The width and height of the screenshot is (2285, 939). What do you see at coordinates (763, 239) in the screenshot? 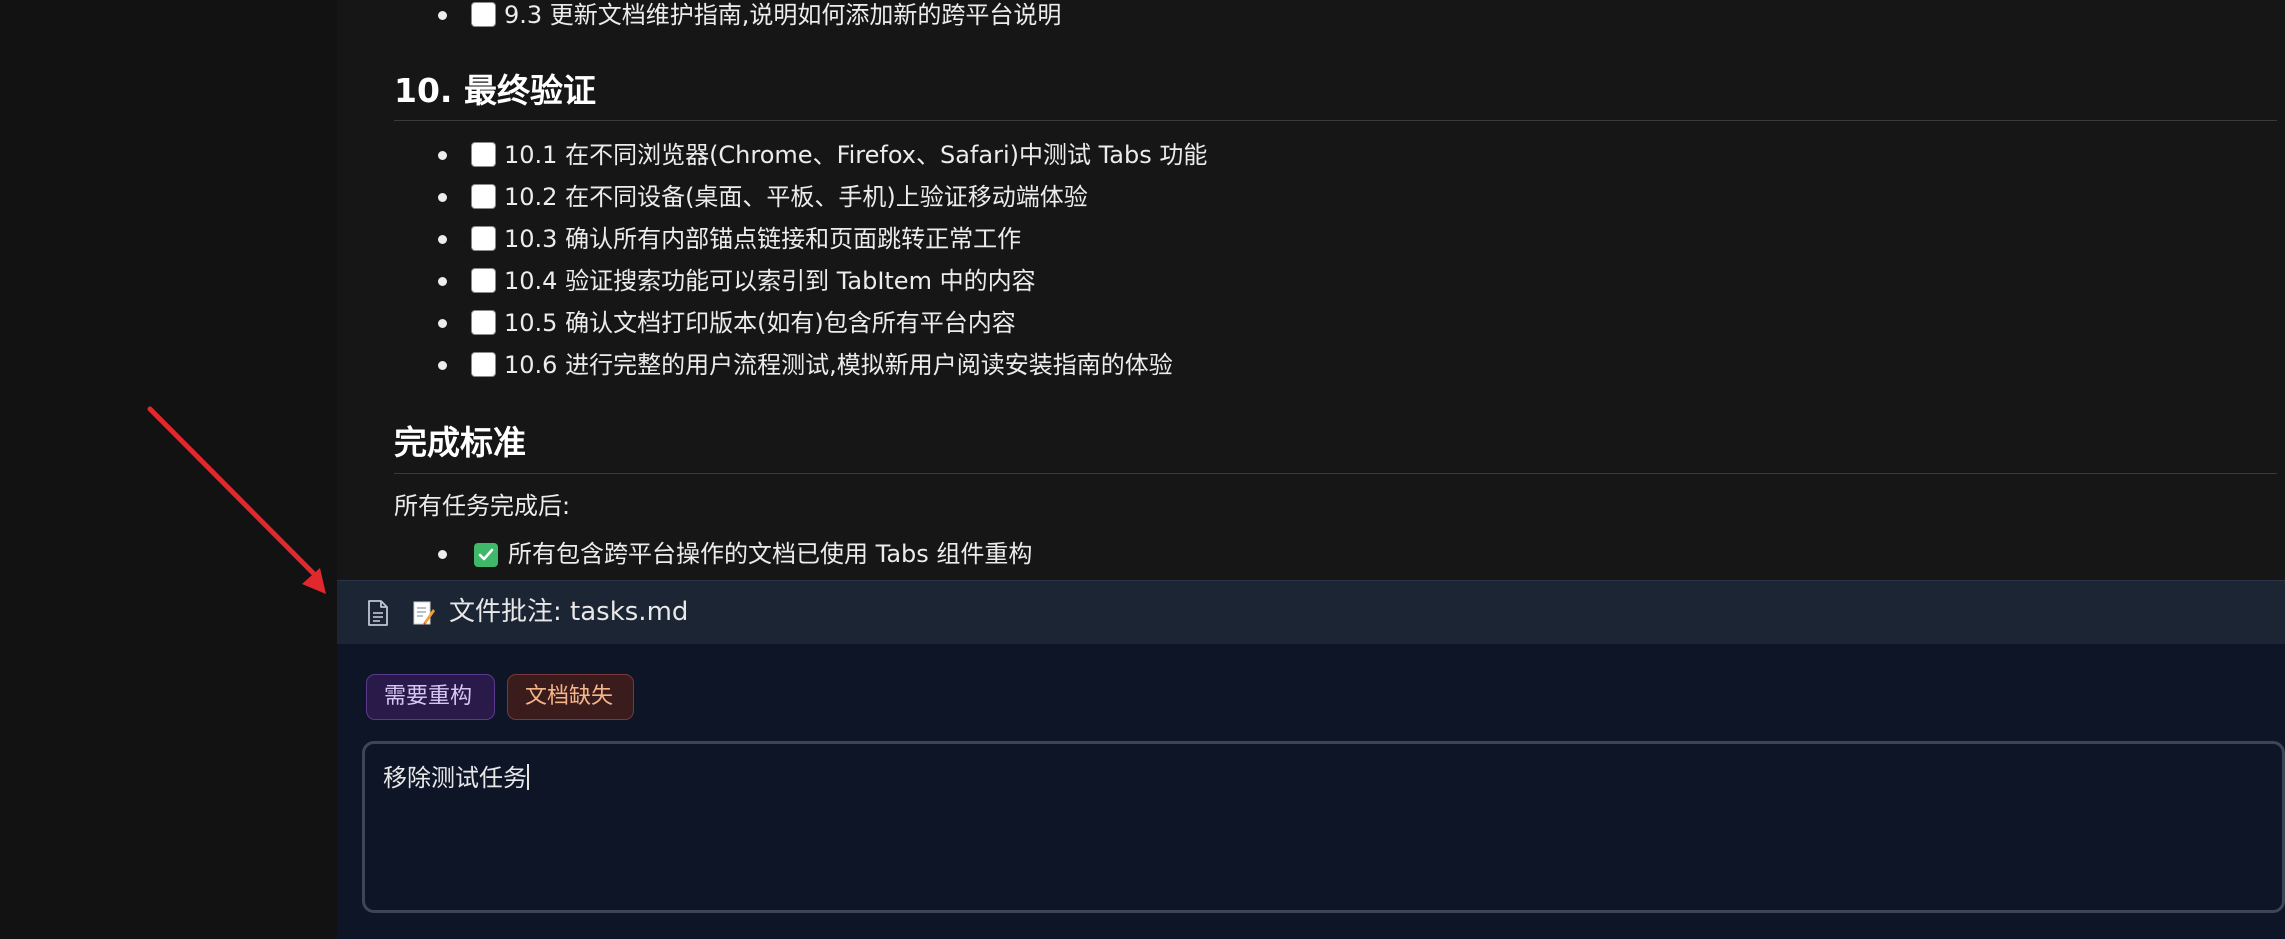
I see `task-label: 10.3 确认所有内部锚点链接和页面跳转正常工作` at bounding box center [763, 239].